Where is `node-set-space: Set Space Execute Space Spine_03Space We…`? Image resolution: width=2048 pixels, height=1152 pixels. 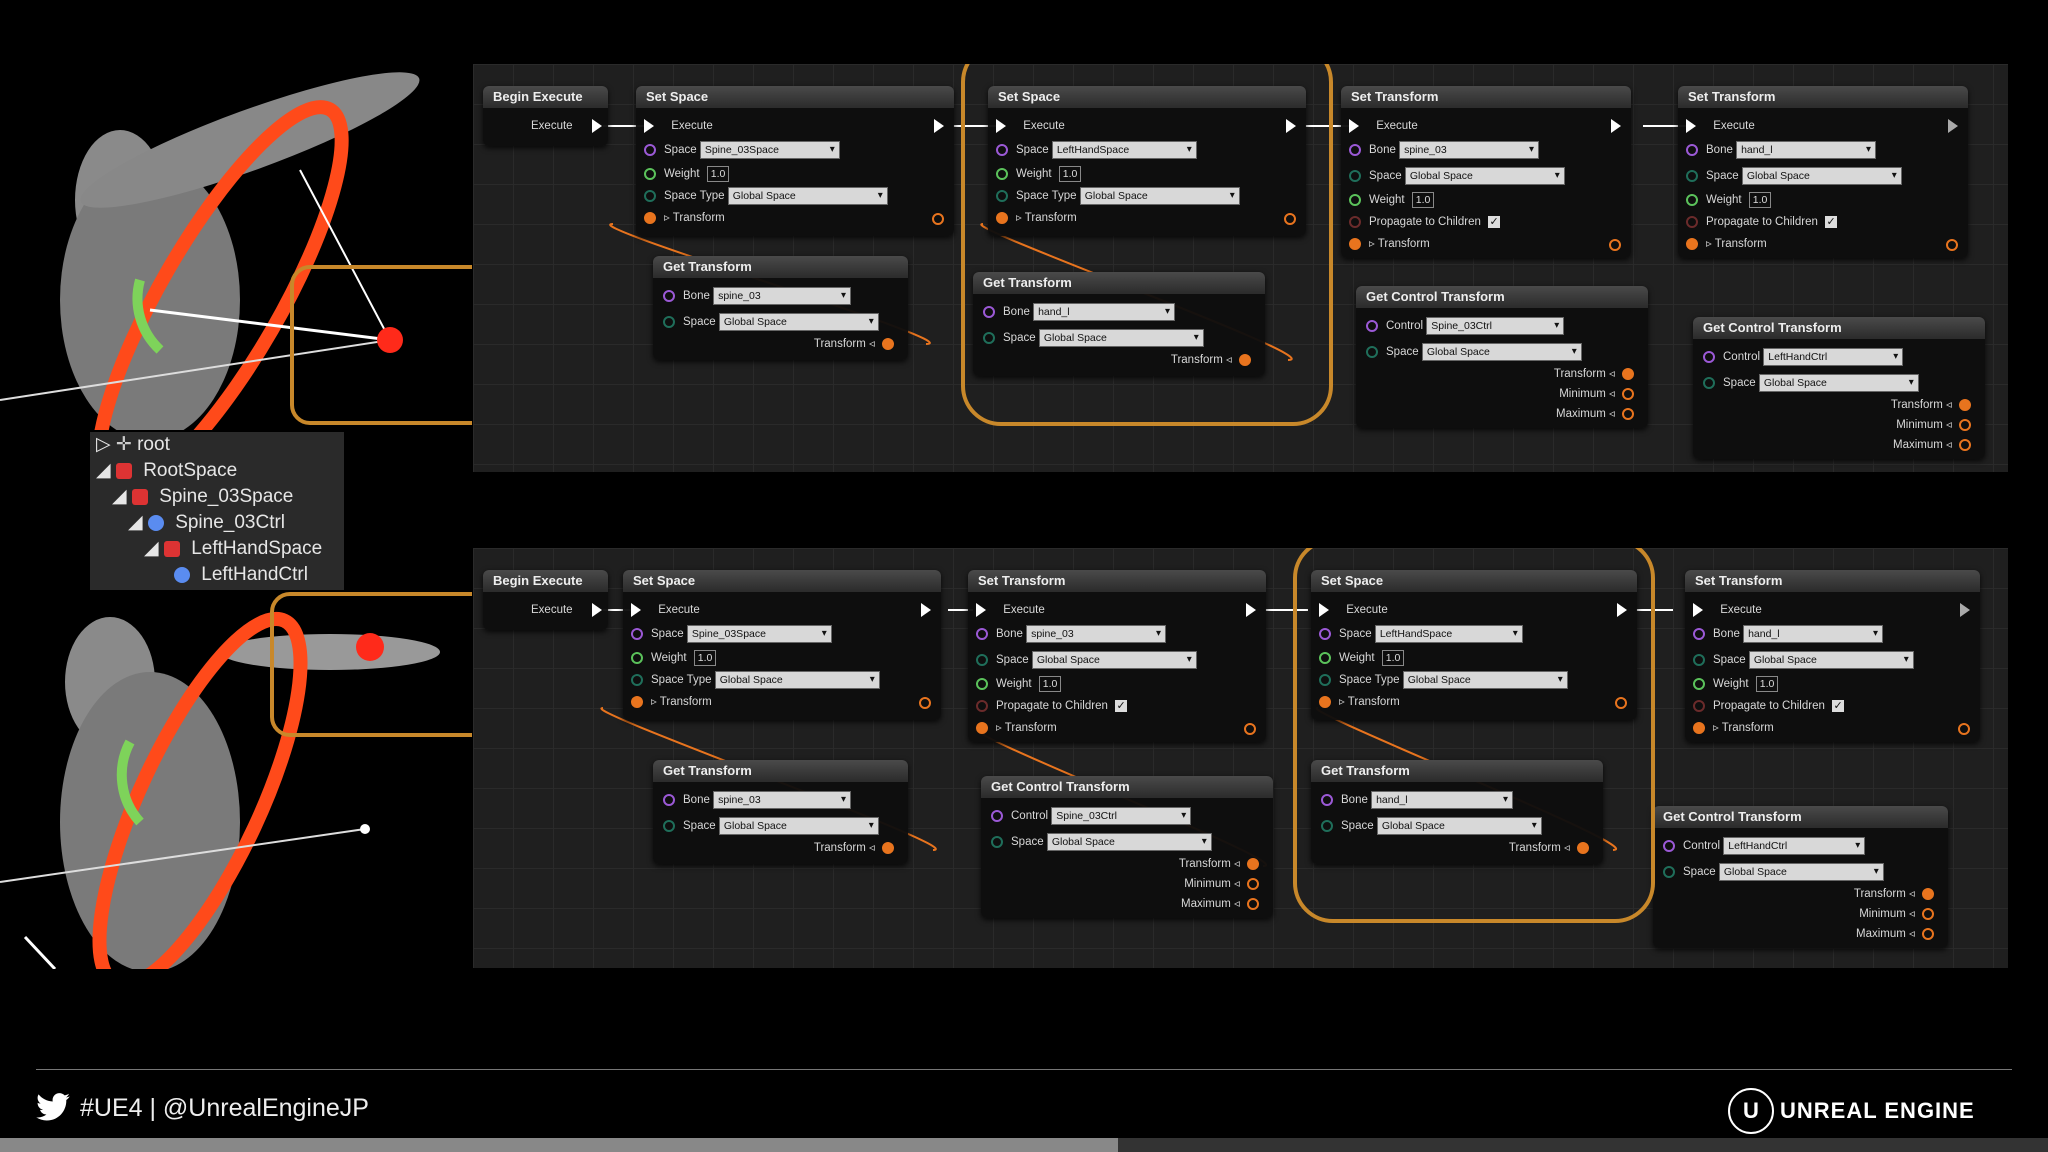
node-set-space: Set Space Execute Space Spine_03Space We… is located at coordinates (782, 645).